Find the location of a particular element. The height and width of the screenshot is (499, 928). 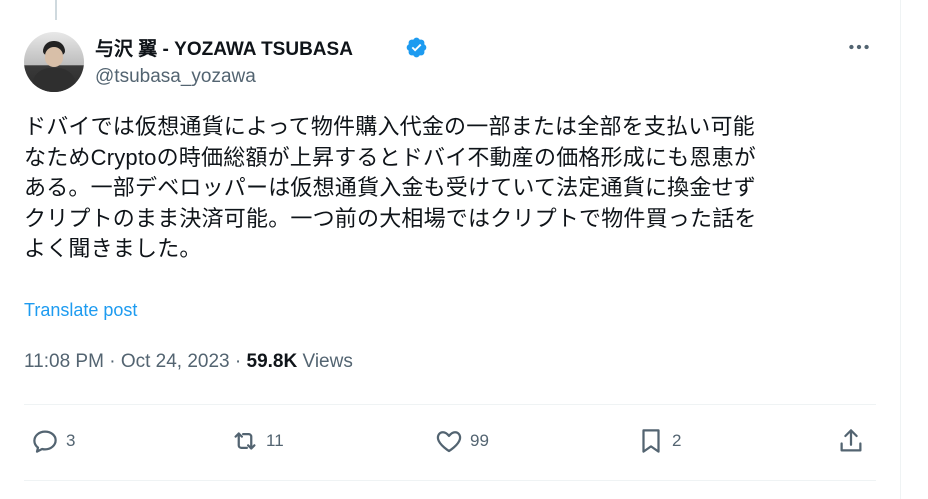

share-icon is located at coordinates (851, 440).